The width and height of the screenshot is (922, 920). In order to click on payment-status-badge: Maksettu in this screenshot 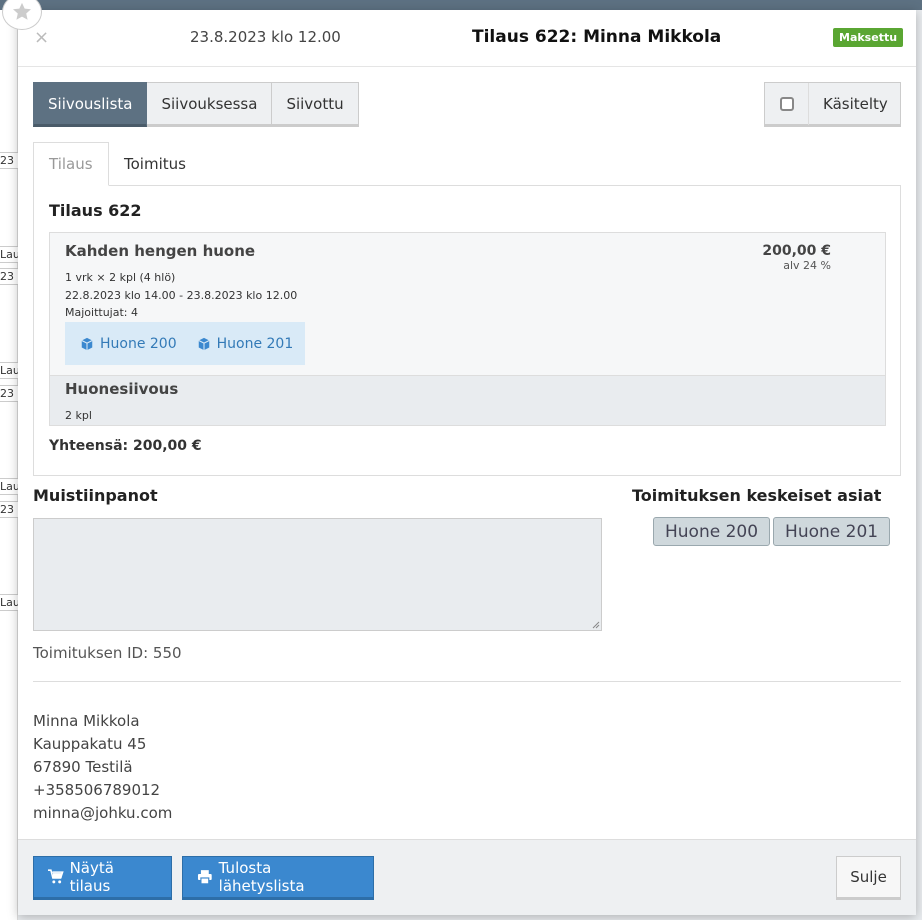, I will do `click(868, 37)`.